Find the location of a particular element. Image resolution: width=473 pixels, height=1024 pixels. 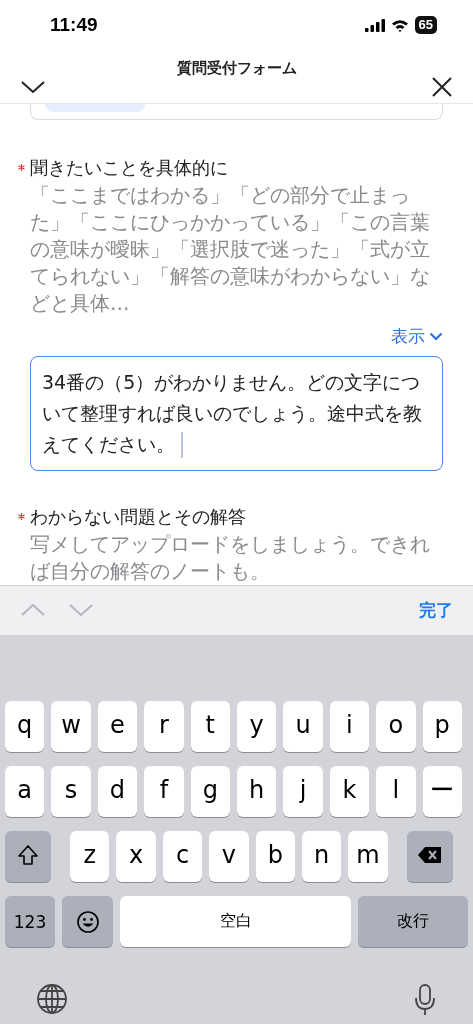

field-hint: 写メしてアップロードをしましょう。できれば自分の解答のノートも。 is located at coordinates (230, 558).